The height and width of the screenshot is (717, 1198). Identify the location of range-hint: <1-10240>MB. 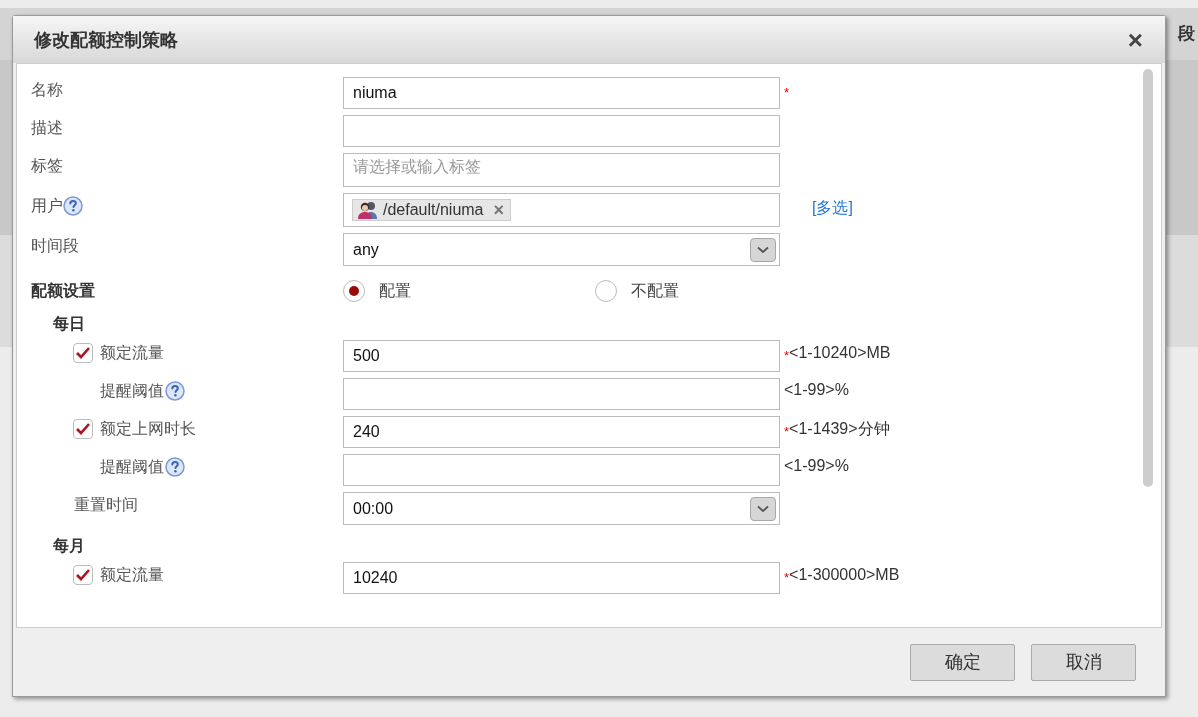
(840, 352).